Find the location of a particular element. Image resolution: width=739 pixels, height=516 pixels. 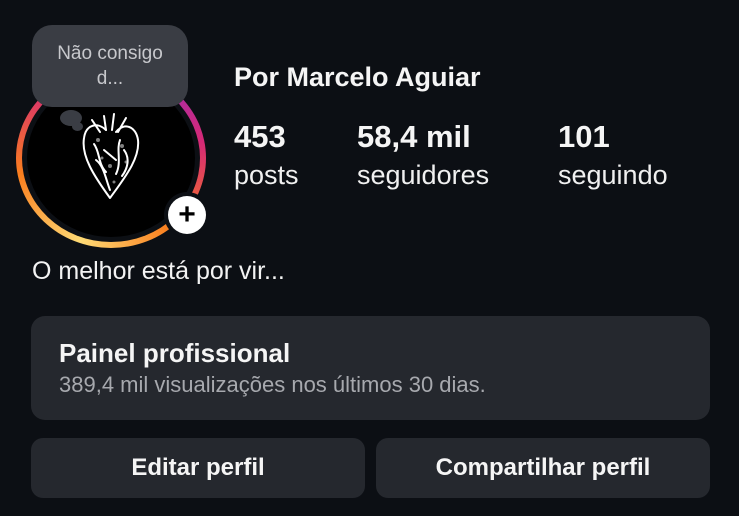

following-count: 101 is located at coordinates (584, 136).